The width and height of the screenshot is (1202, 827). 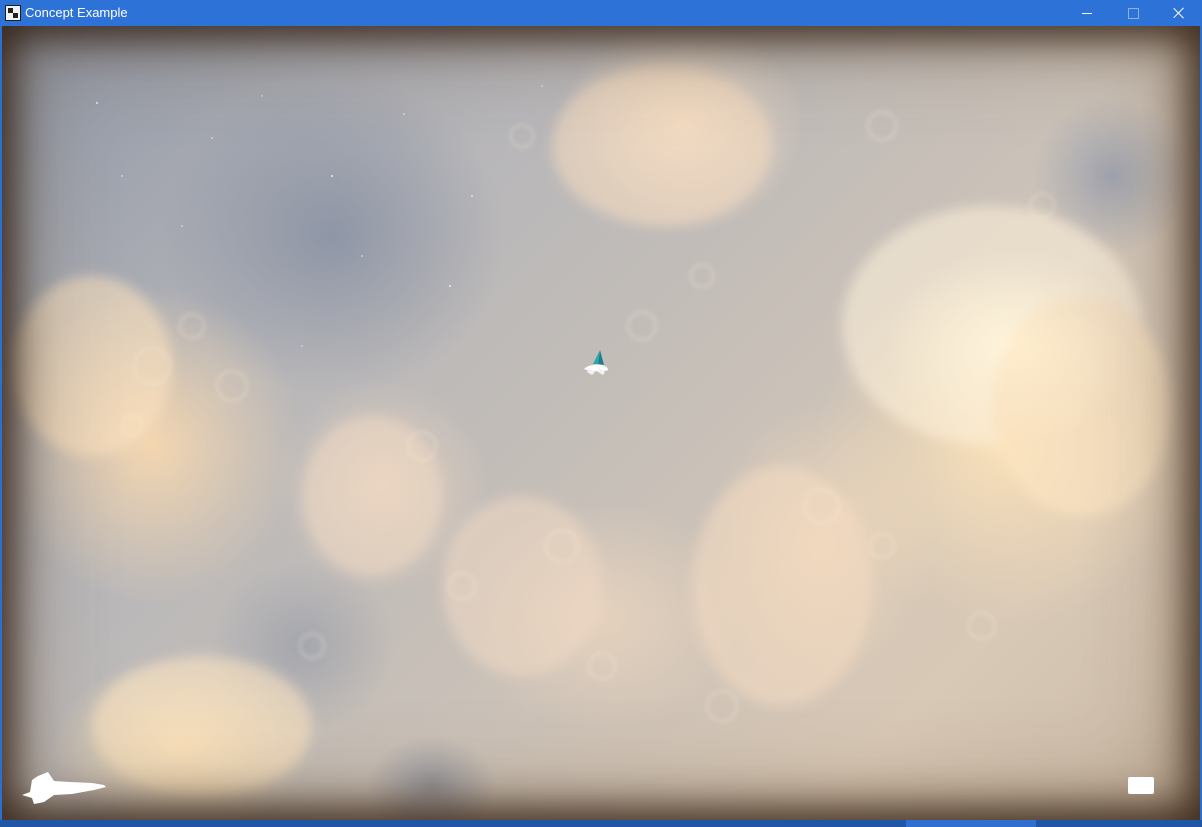 I want to click on window-title: Concept Example, so click(x=76, y=12).